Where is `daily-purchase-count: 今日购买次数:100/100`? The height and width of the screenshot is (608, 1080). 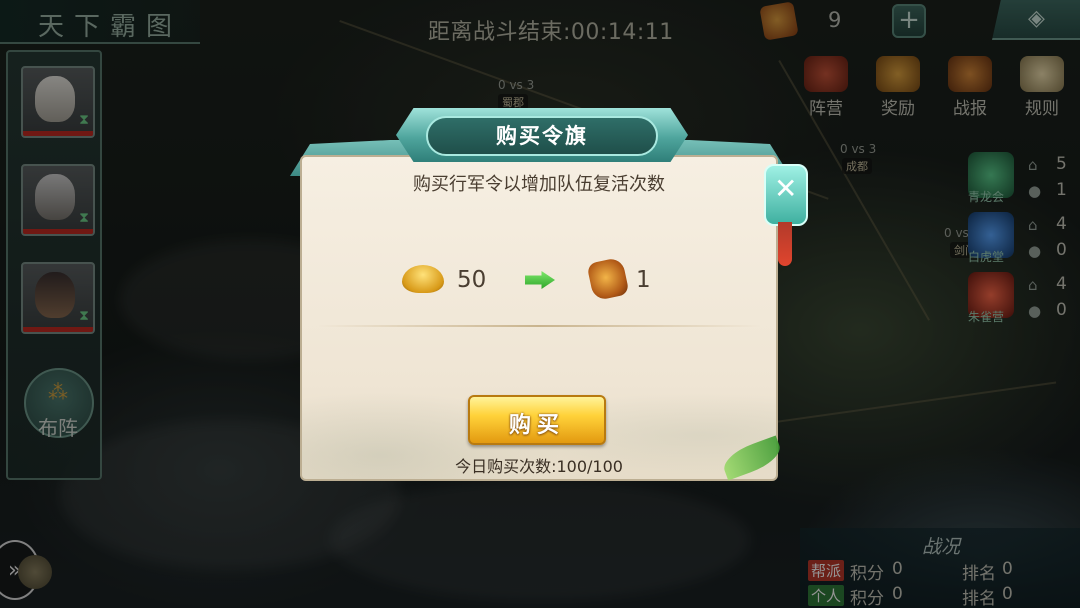
daily-purchase-count: 今日购买次数:100/100 is located at coordinates (539, 466).